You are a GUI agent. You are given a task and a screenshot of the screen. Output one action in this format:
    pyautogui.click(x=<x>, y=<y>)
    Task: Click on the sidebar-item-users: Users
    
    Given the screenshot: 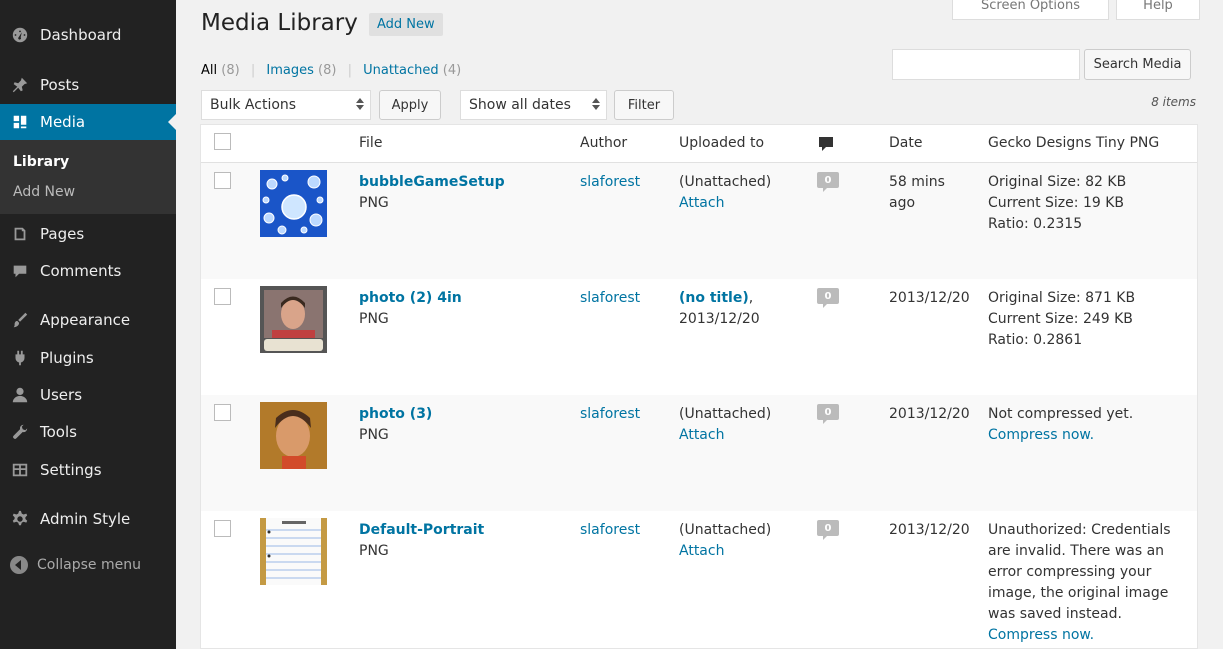 What is the action you would take?
    pyautogui.click(x=88, y=395)
    